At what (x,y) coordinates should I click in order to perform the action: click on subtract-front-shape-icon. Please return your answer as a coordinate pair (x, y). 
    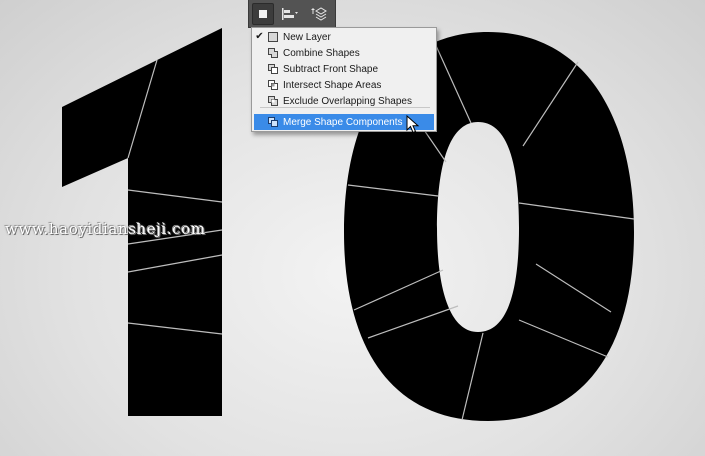
    Looking at the image, I should click on (273, 69).